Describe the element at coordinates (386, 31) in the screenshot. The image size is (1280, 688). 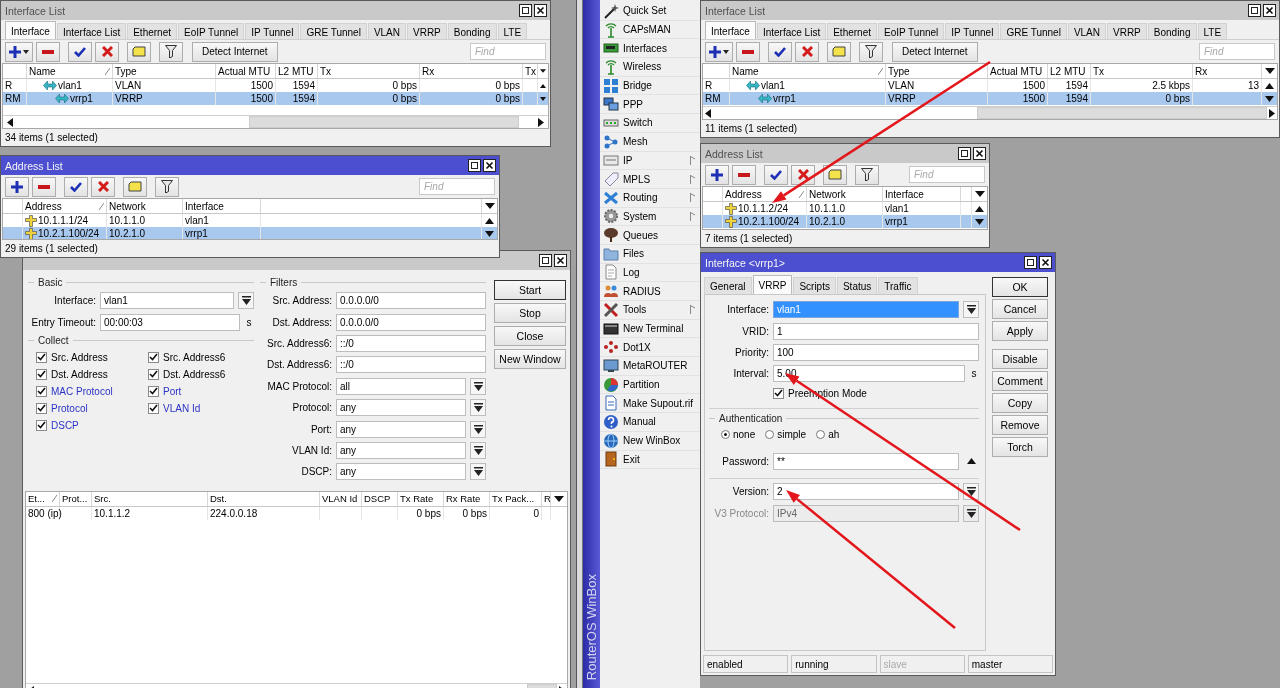
I see `tab: VLAN` at that location.